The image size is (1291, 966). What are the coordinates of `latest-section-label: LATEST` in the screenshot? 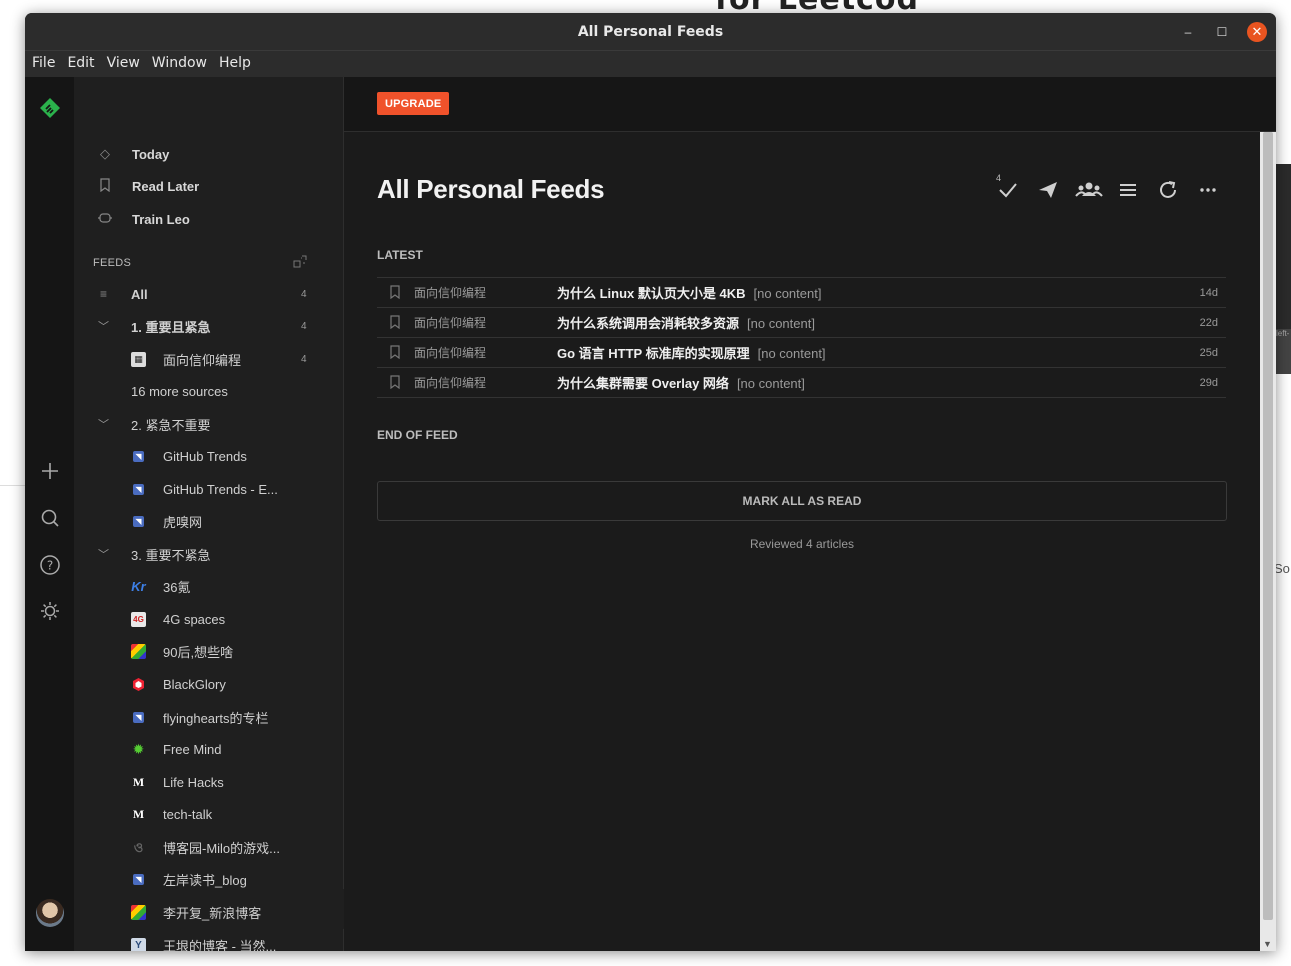 It's located at (400, 255).